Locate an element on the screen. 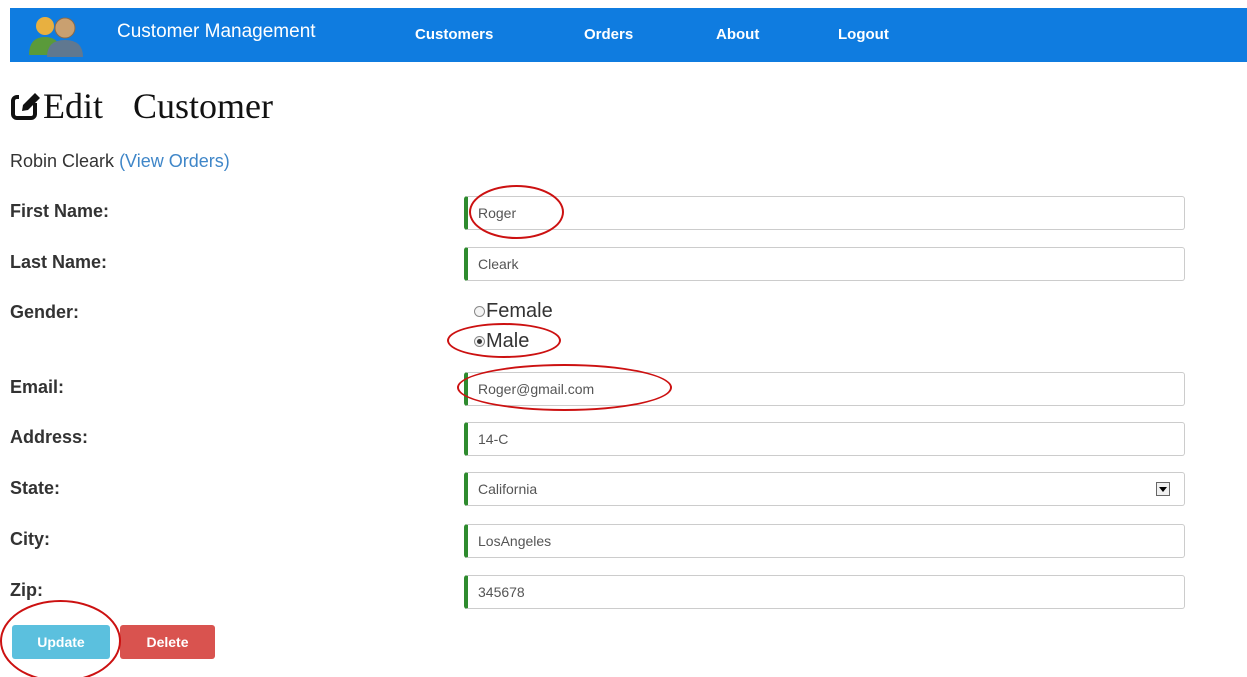 This screenshot has width=1247, height=677. zip-field is located at coordinates (824, 592).